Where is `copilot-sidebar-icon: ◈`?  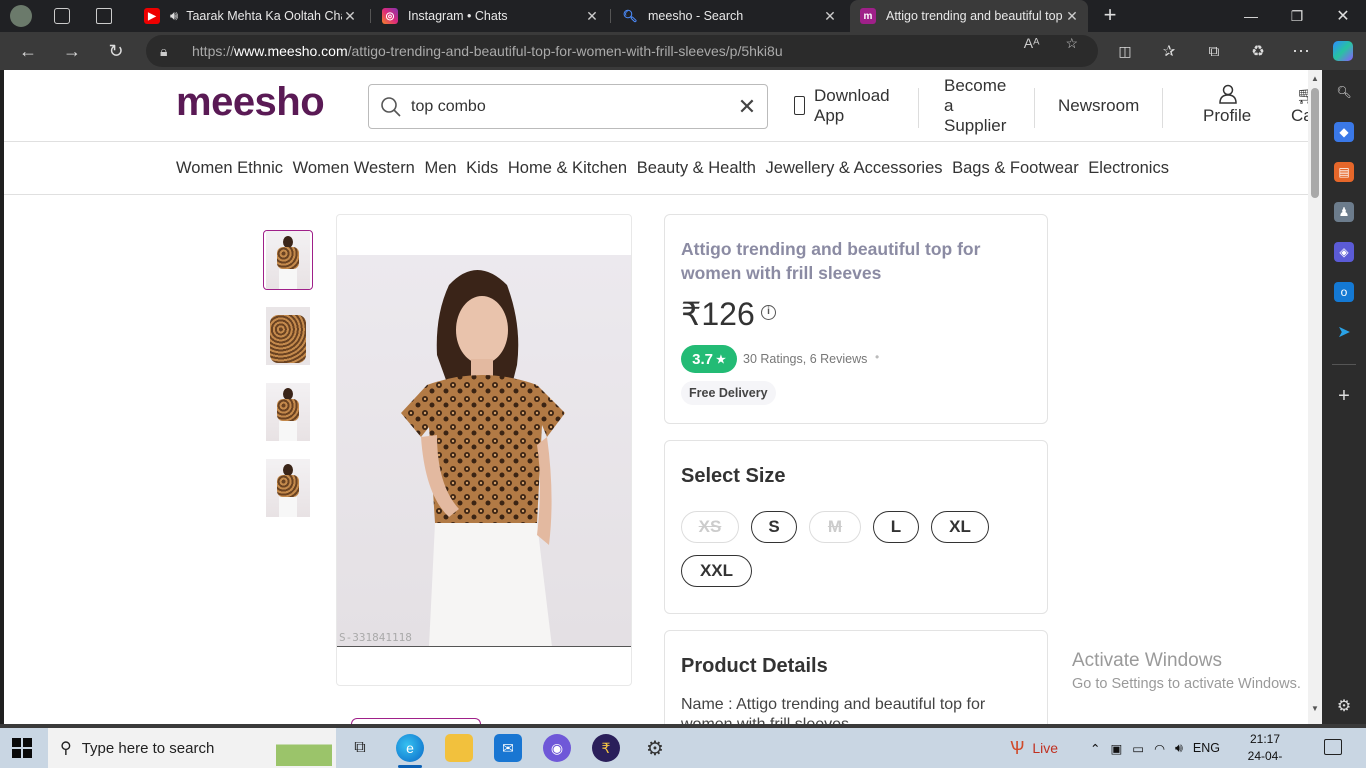
copilot-sidebar-icon: ◈ is located at coordinates (1344, 252).